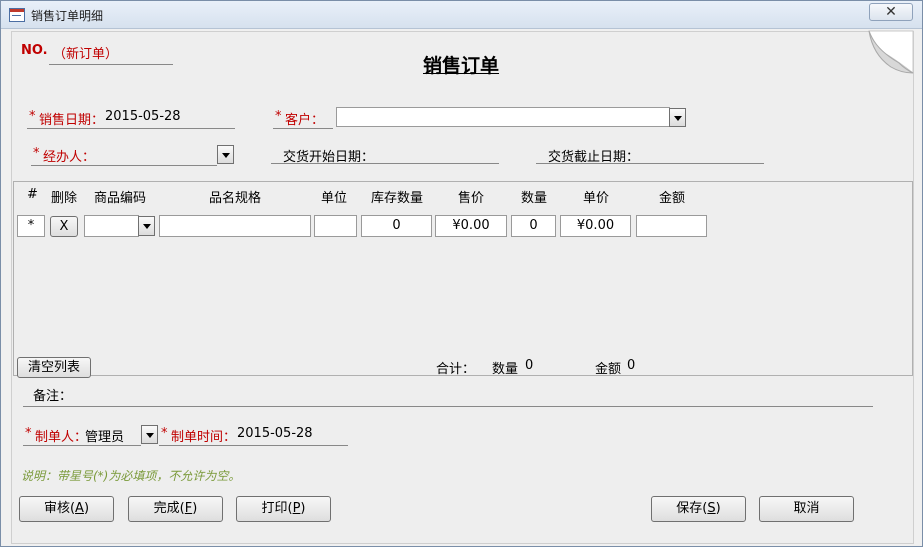 This screenshot has height=547, width=923. I want to click on remark-label: 备注：, so click(53, 396).